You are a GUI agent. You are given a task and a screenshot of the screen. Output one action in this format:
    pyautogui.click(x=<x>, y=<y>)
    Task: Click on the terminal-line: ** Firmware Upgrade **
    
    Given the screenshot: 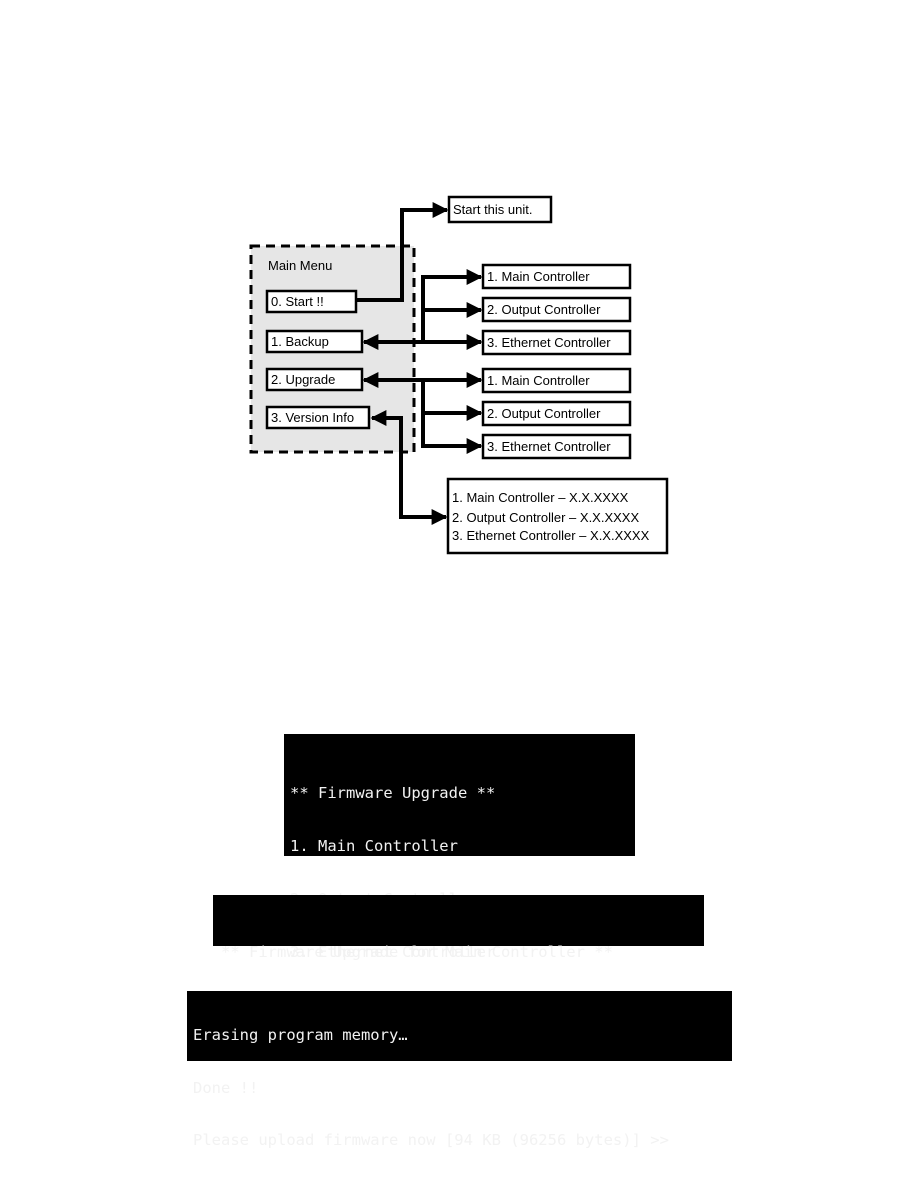 What is the action you would take?
    pyautogui.click(x=393, y=793)
    